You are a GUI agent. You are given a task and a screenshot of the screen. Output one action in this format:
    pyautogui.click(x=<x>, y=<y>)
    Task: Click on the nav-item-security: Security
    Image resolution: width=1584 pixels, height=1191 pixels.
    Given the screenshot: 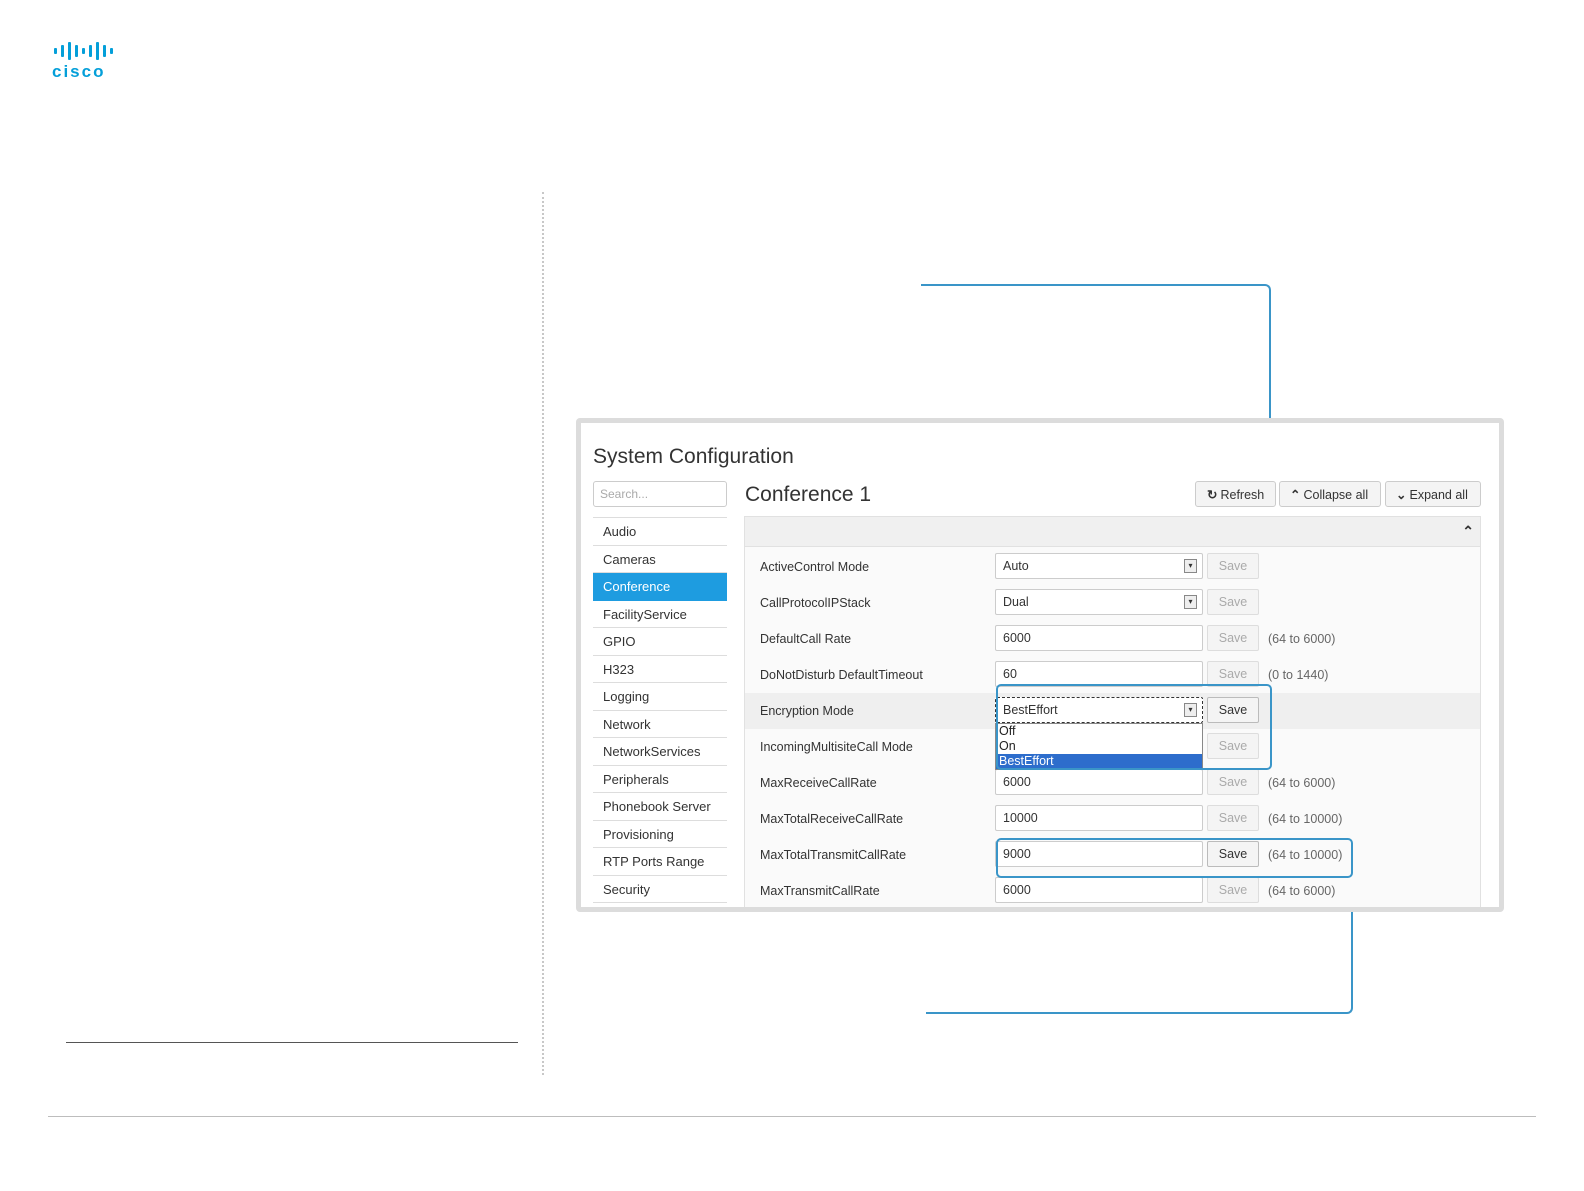 What is the action you would take?
    pyautogui.click(x=660, y=889)
    